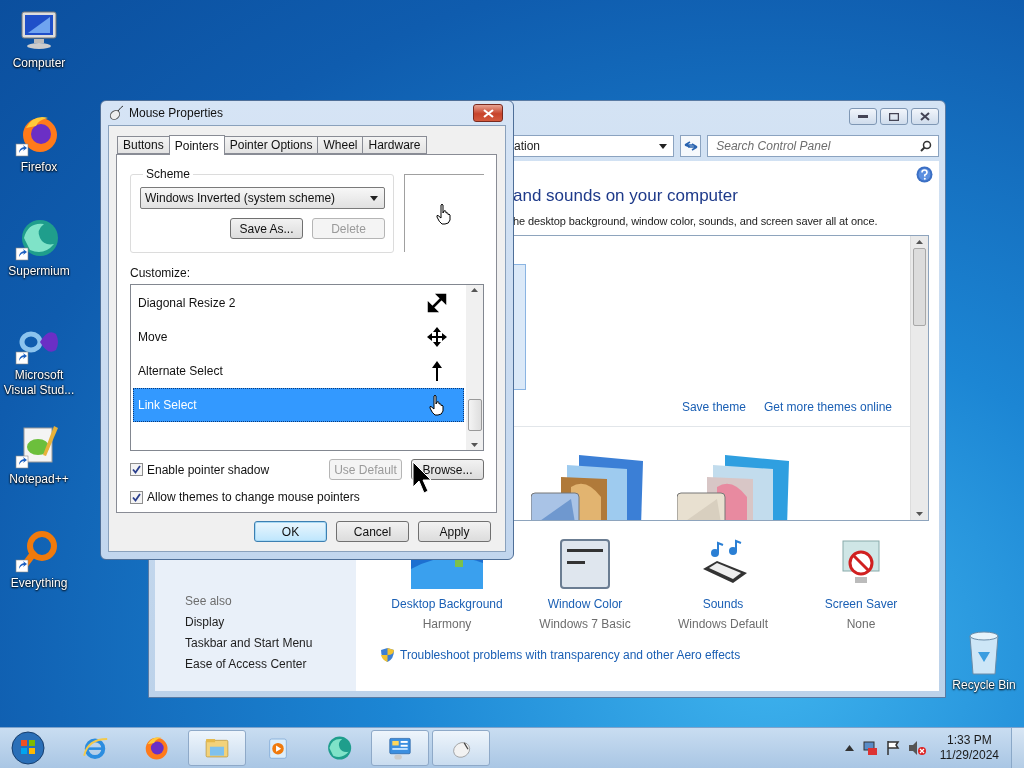 The image size is (1024, 768). I want to click on troubleshoot-link: Troubleshoot problems with transparency and other Aero effects, so click(570, 655).